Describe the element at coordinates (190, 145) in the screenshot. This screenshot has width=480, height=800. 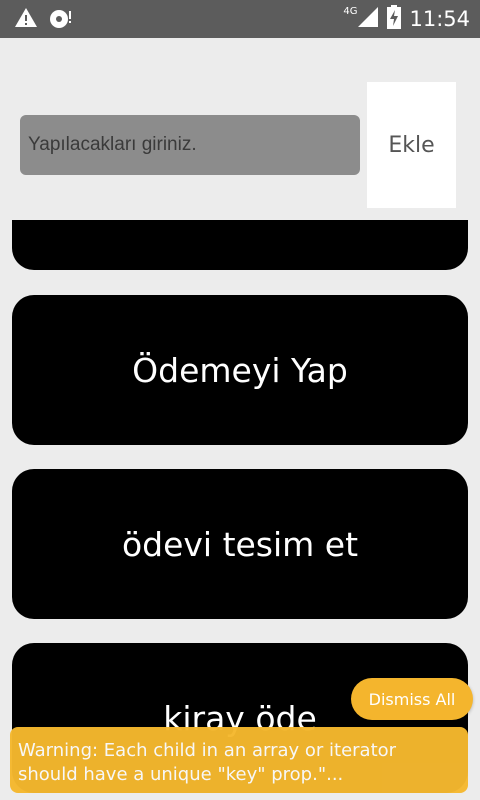
I see `todo-input` at that location.